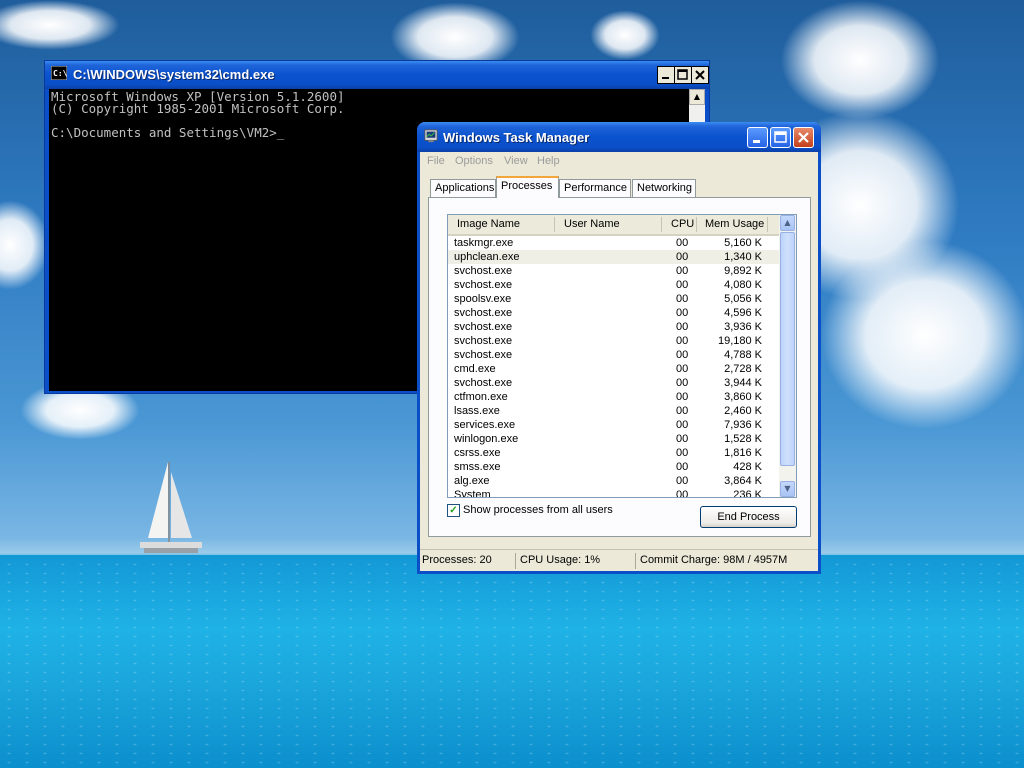  What do you see at coordinates (614, 397) in the screenshot?
I see `table-row: ctfmon.exe 00 3,860 K` at bounding box center [614, 397].